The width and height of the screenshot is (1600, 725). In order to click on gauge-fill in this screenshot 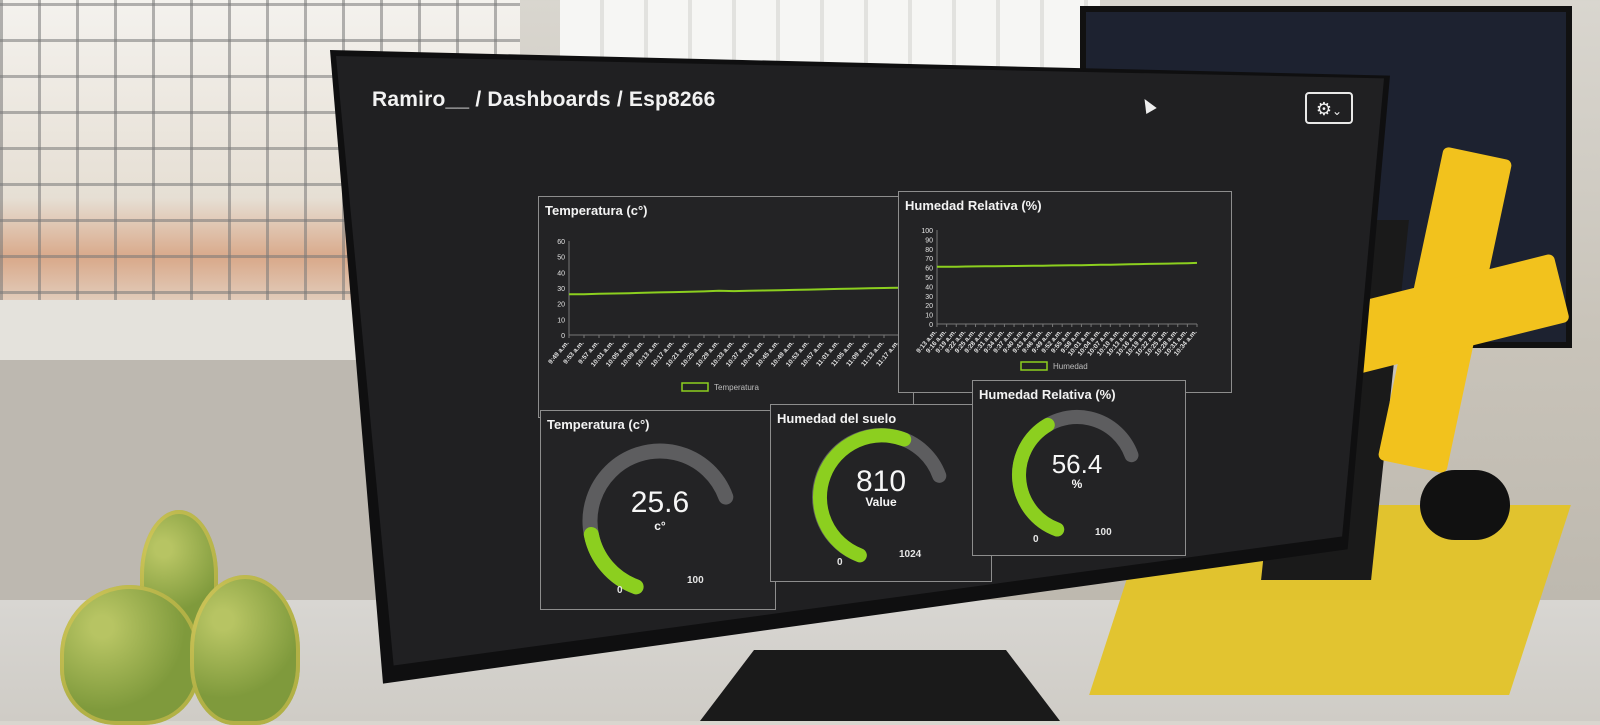, I will do `click(613, 561)`.